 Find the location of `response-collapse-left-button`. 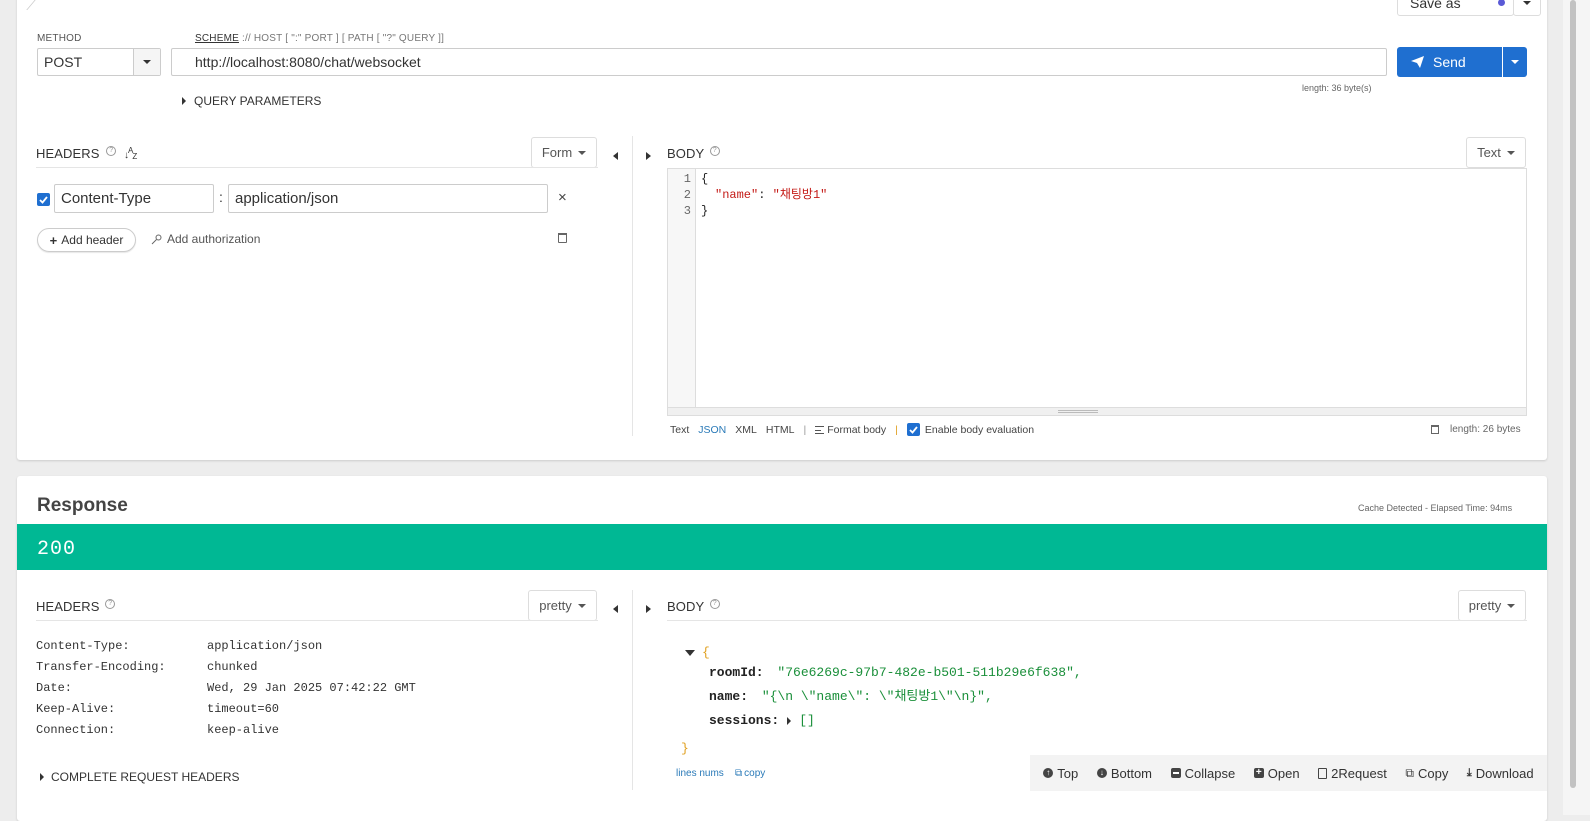

response-collapse-left-button is located at coordinates (615, 609).